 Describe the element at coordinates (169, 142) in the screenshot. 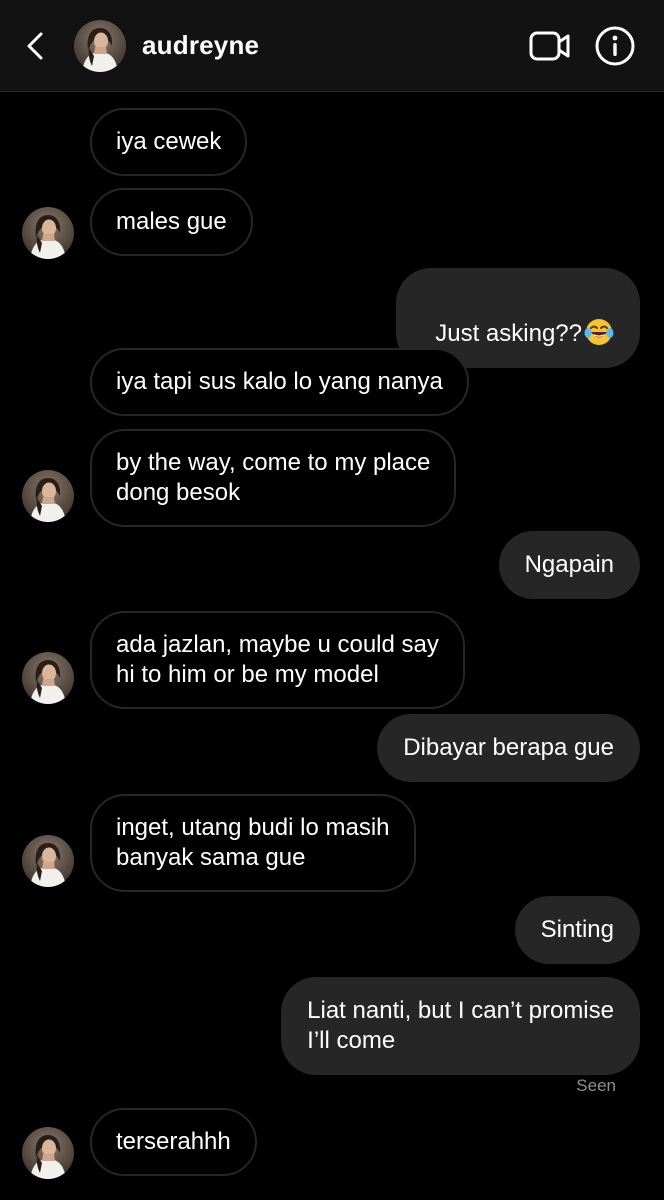

I see `message-incoming: iya cewek` at that location.